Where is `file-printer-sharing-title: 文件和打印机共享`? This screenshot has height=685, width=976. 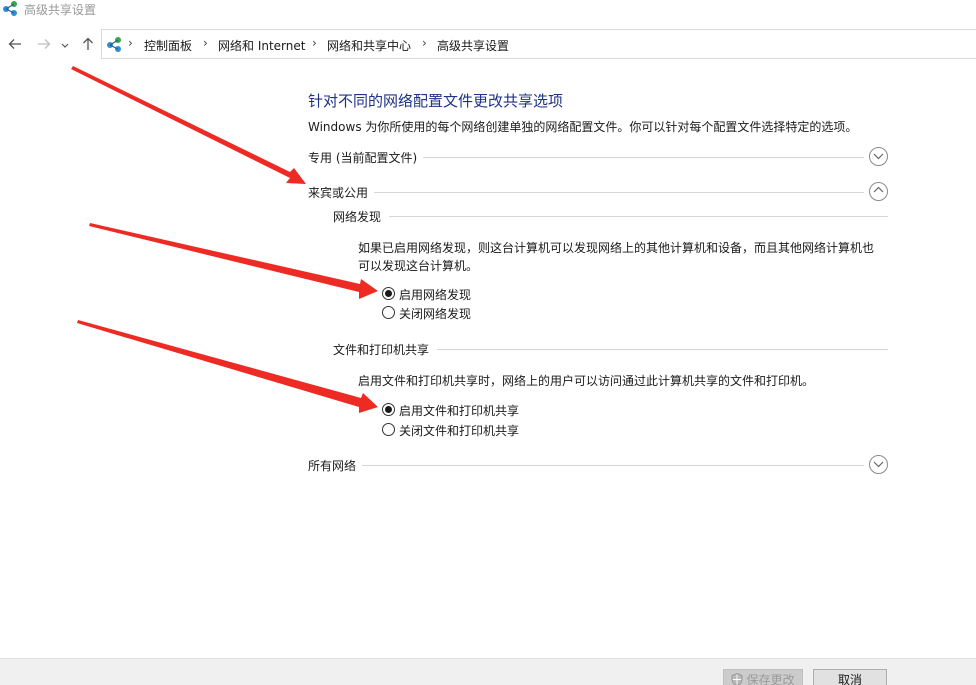 file-printer-sharing-title: 文件和打印机共享 is located at coordinates (385, 349).